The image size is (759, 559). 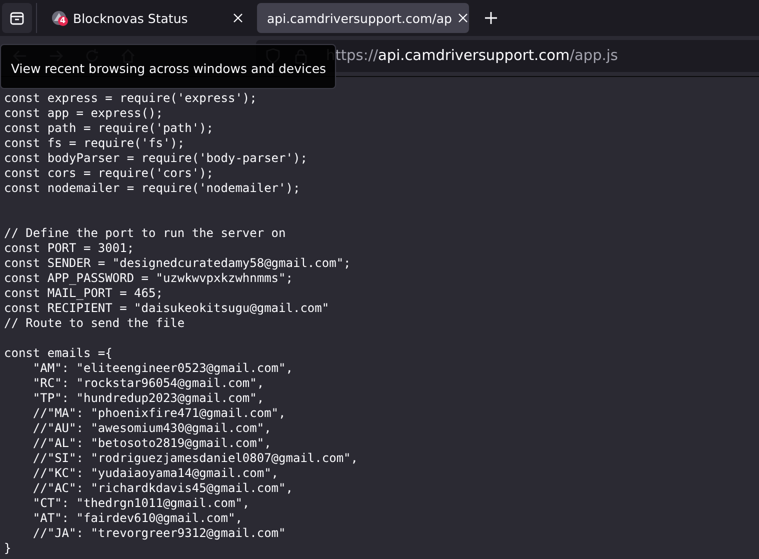 I want to click on code-line: "AT": "fairdev610@gmail.com",, so click(x=137, y=518).